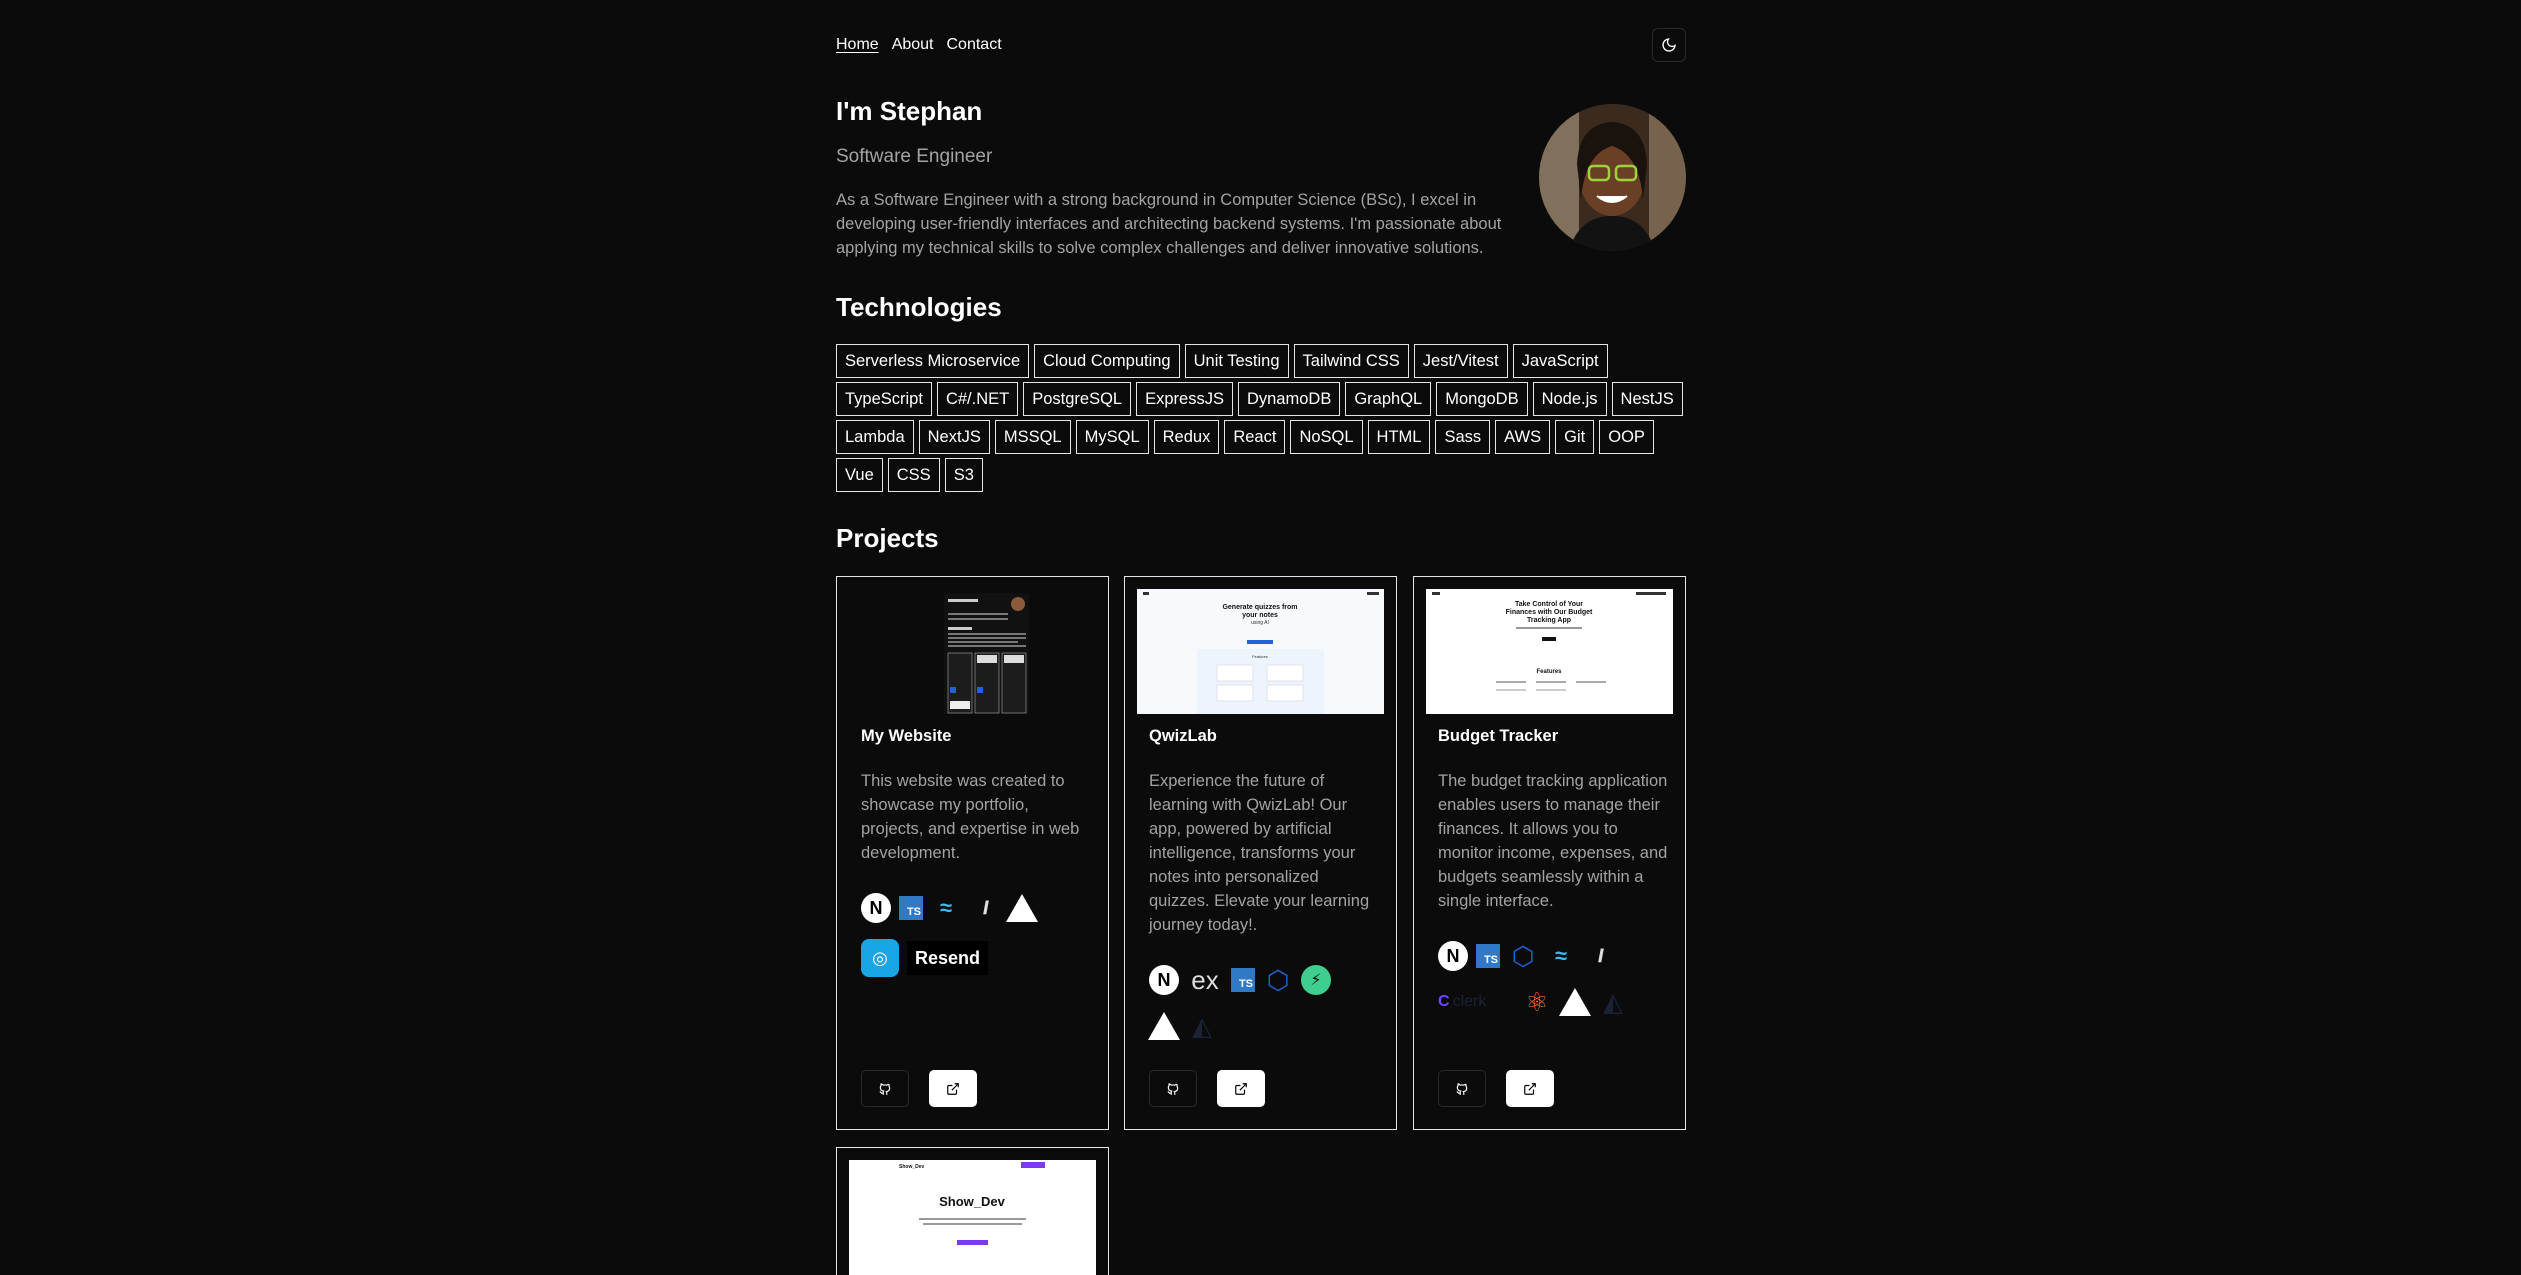 The width and height of the screenshot is (2521, 1275). I want to click on moon-icon, so click(1669, 45).